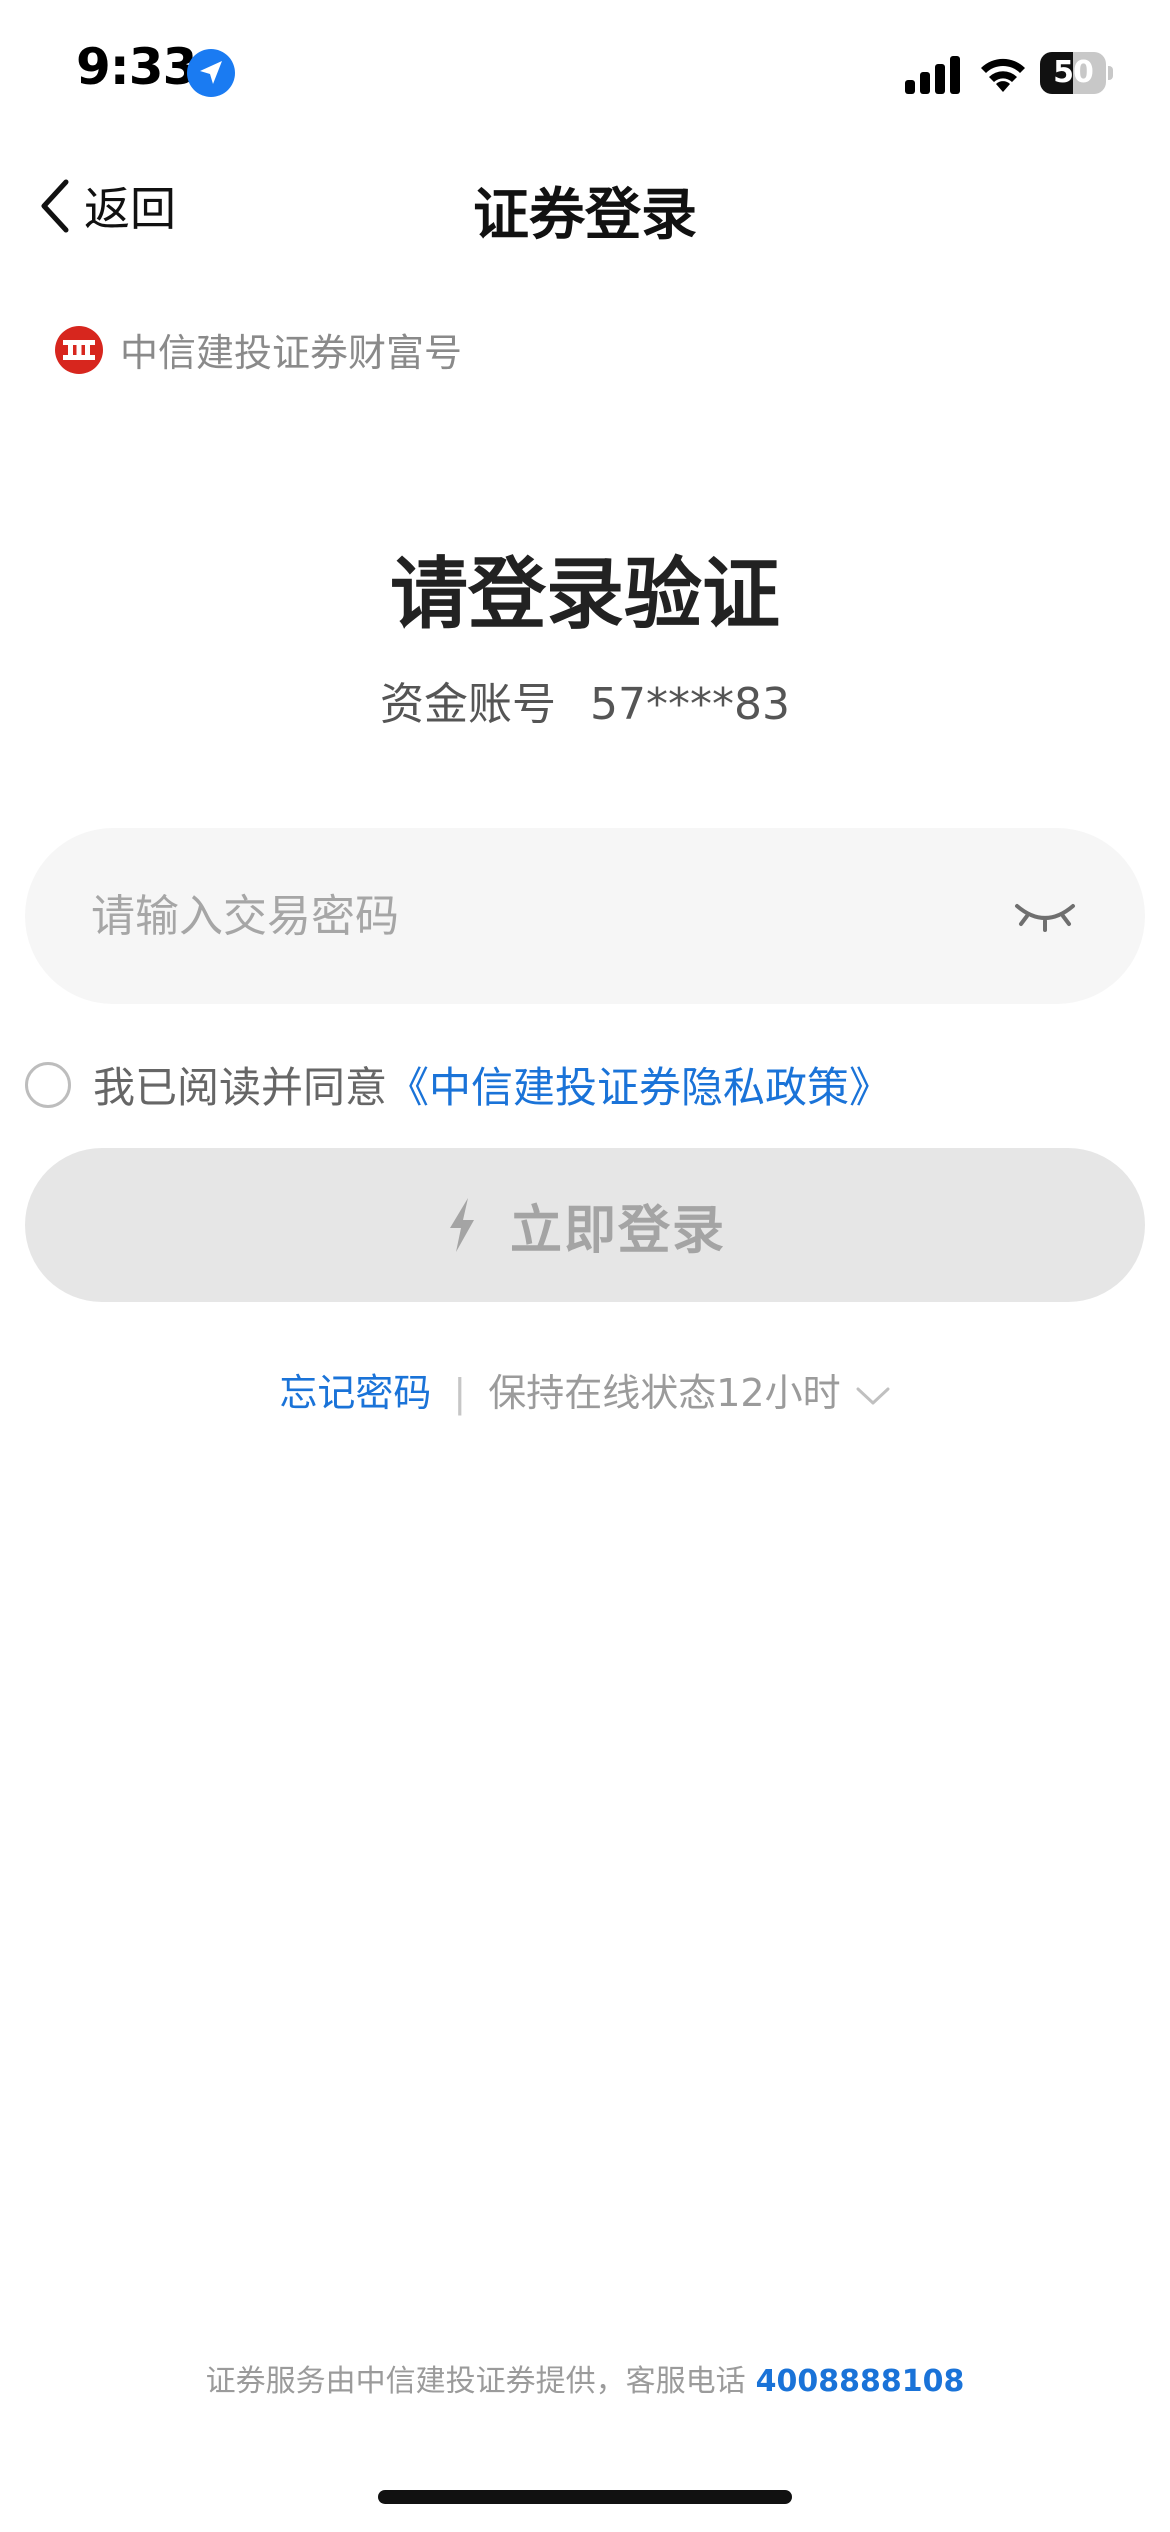 This screenshot has height=2532, width=1170. What do you see at coordinates (79, 349) in the screenshot?
I see `citic-logo-icon` at bounding box center [79, 349].